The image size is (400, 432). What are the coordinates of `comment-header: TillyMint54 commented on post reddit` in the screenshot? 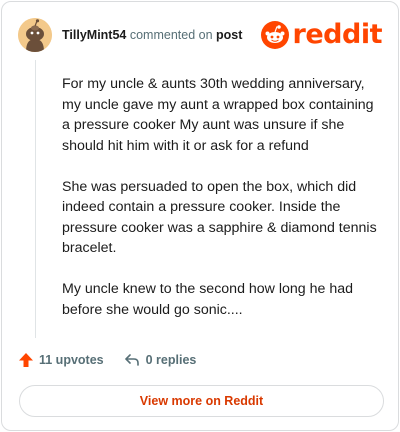 It's located at (200, 35).